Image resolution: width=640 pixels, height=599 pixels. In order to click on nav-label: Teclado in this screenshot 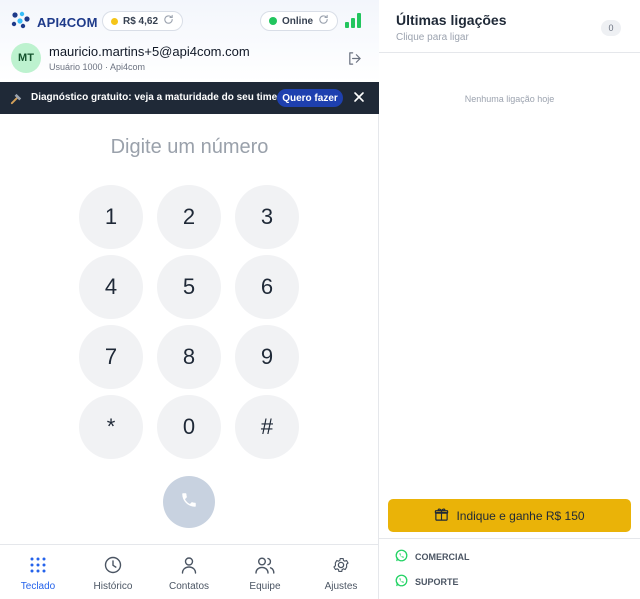, I will do `click(38, 586)`.